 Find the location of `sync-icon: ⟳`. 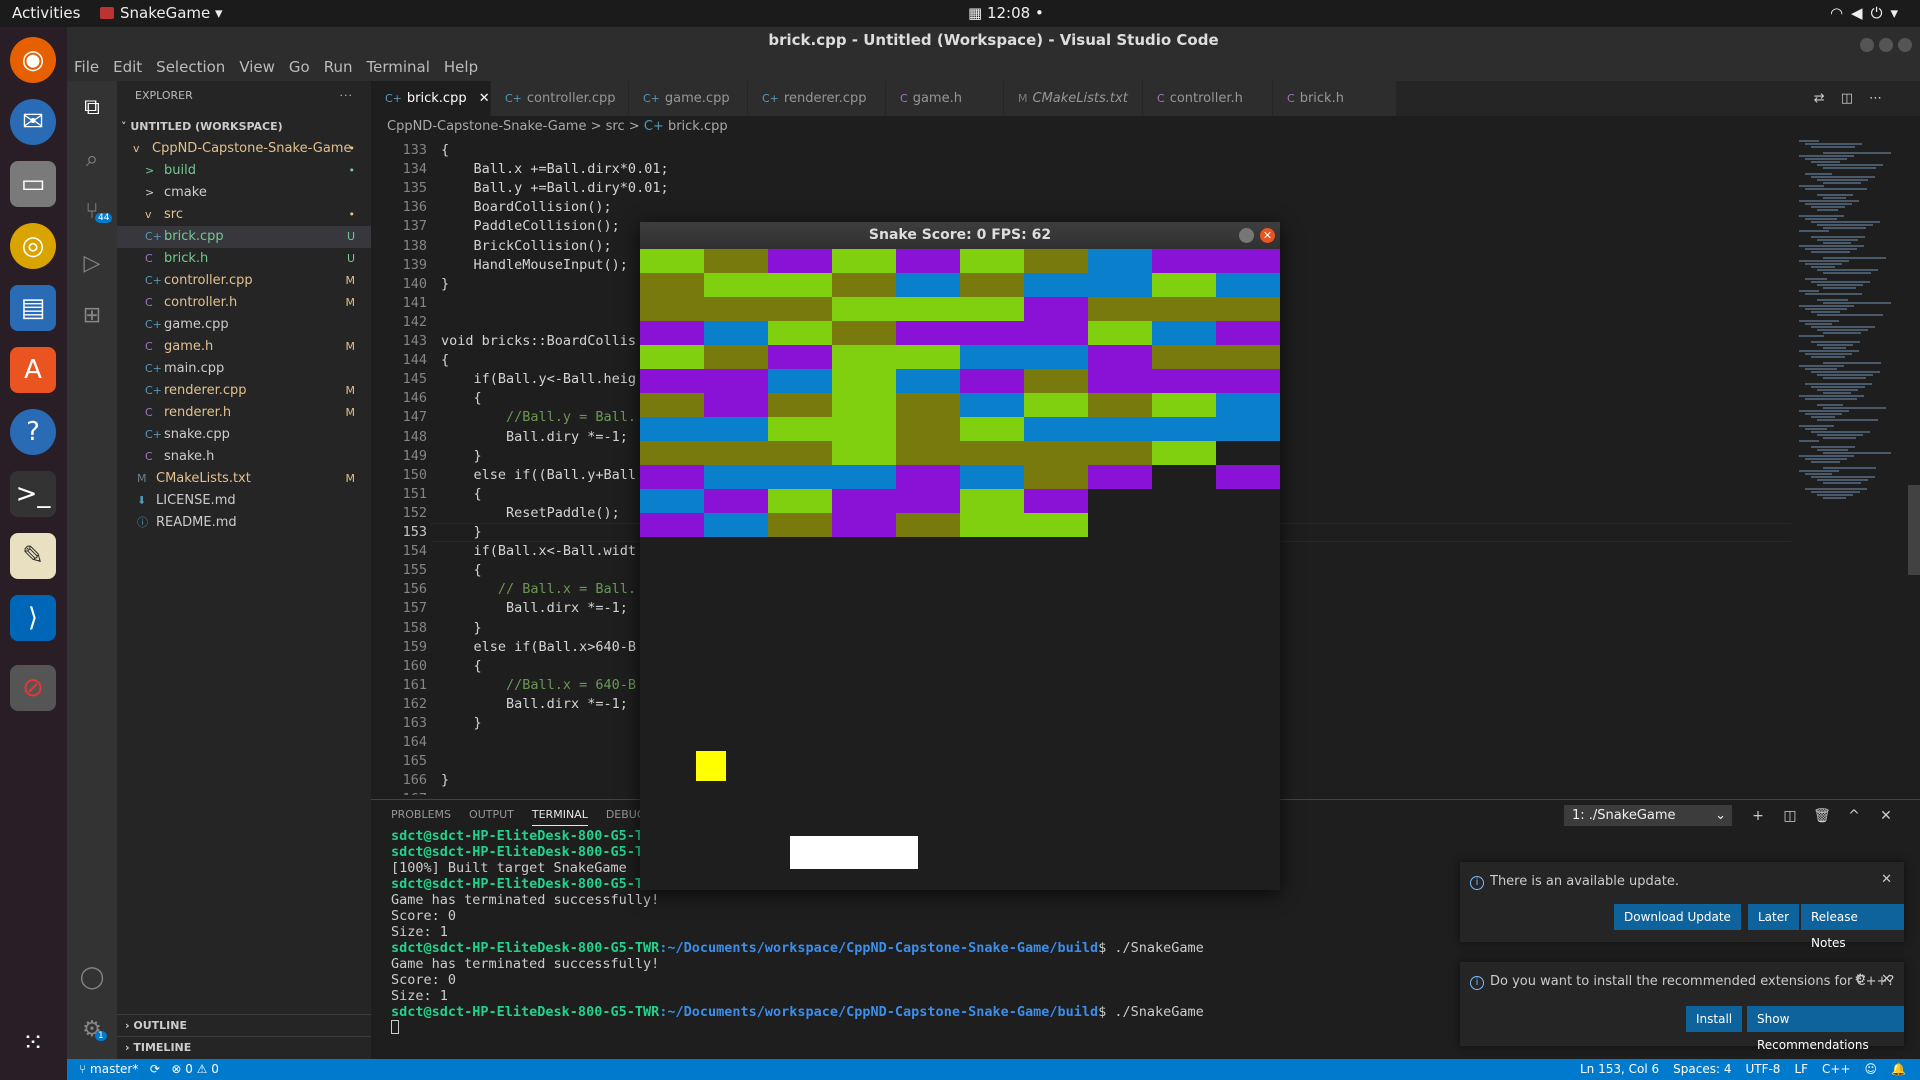

sync-icon: ⟳ is located at coordinates (155, 1069).